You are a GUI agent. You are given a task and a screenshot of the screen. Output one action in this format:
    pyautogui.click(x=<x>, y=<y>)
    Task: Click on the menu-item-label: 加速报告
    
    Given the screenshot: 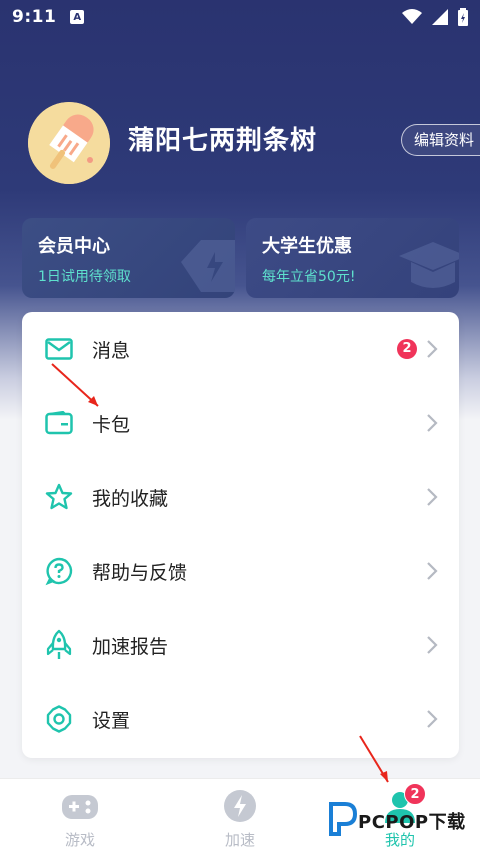 What is the action you would take?
    pyautogui.click(x=130, y=646)
    